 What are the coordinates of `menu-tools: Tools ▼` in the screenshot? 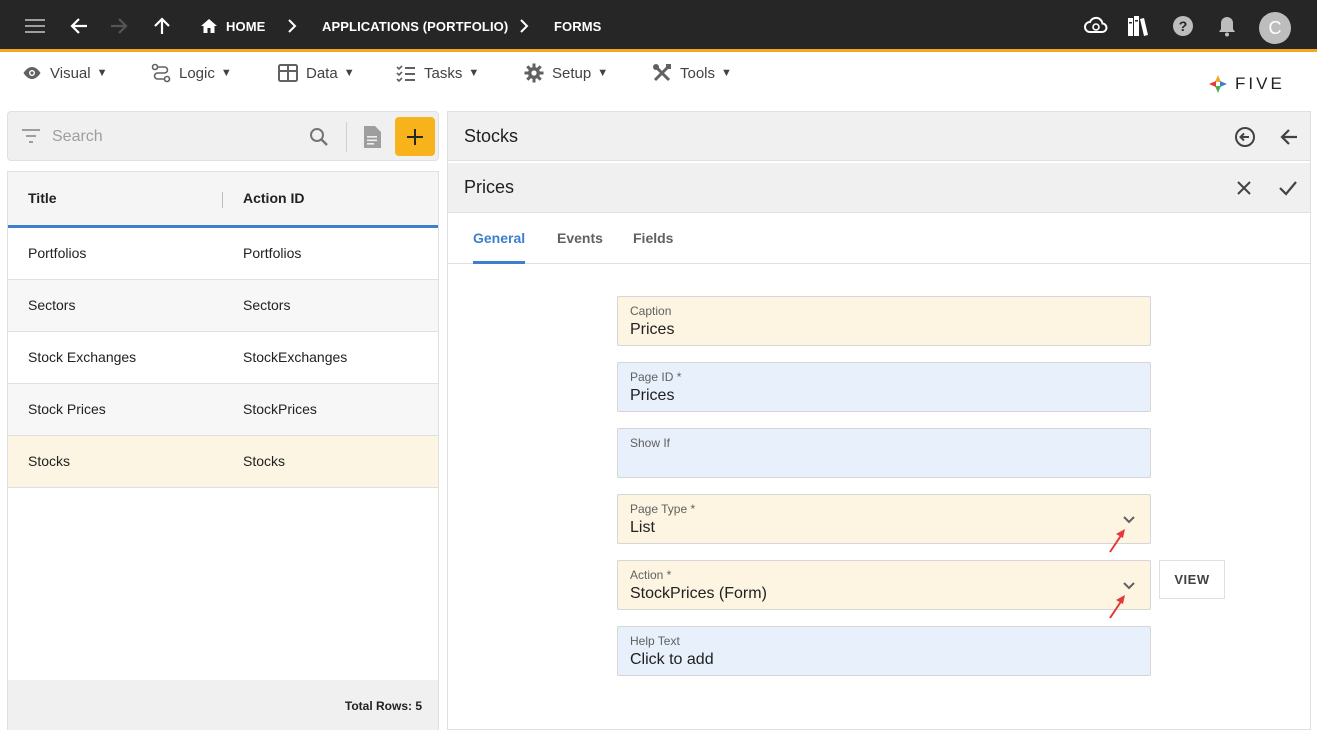 It's located at (692, 73).